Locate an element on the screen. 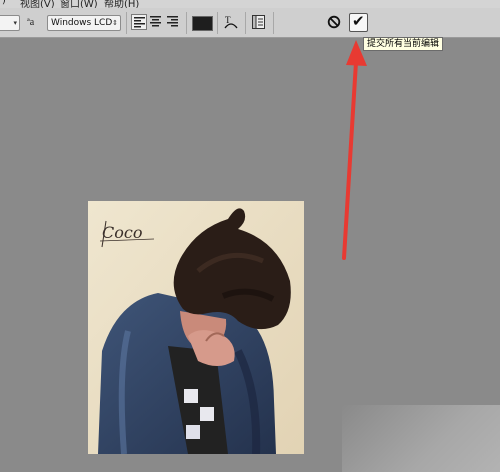 The width and height of the screenshot is (500, 472). checkmark-icon: ✔ is located at coordinates (358, 21).